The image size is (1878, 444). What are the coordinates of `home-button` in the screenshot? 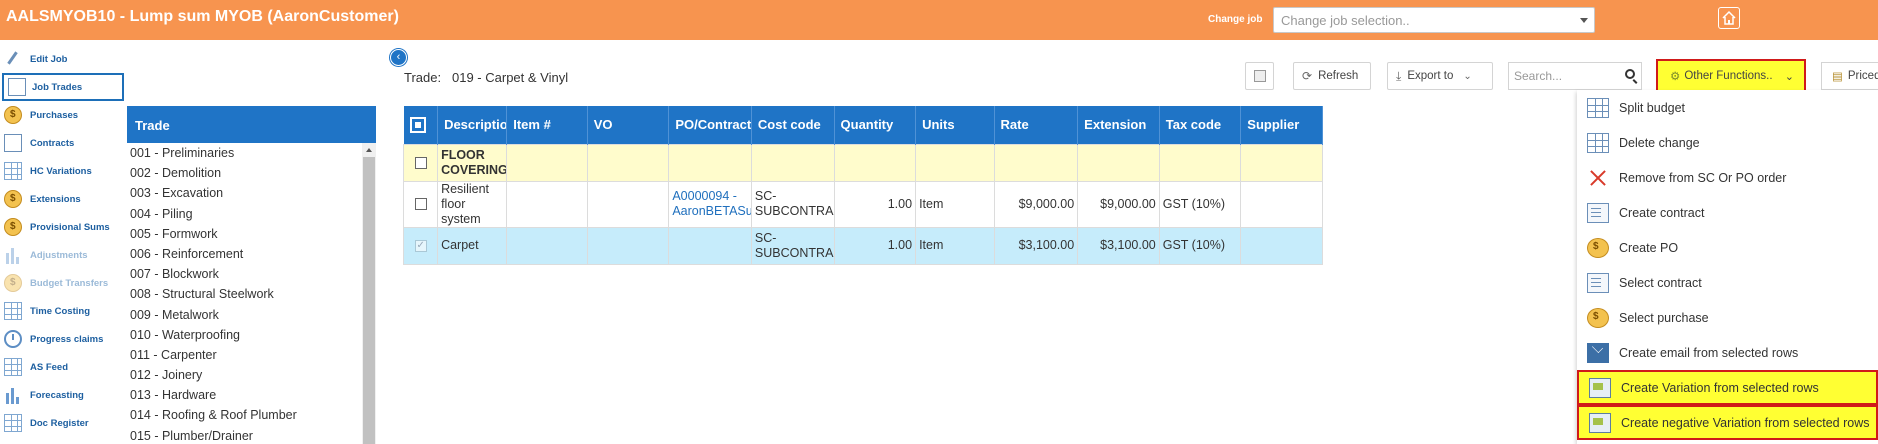 It's located at (1729, 18).